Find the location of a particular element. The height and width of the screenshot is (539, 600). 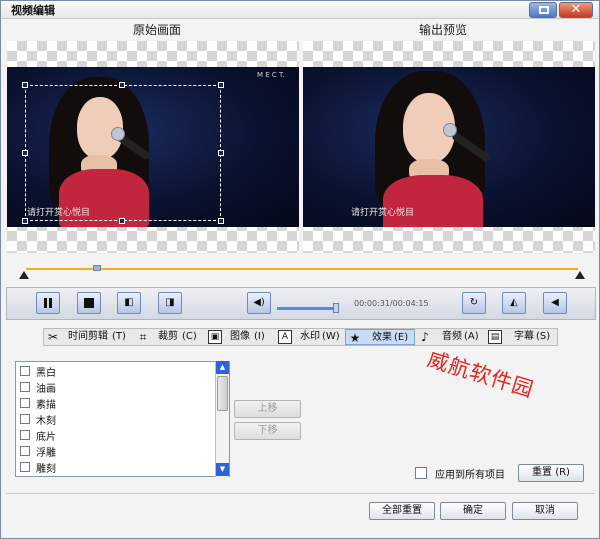

tab-watermark: A 水印 (W) is located at coordinates (311, 337).